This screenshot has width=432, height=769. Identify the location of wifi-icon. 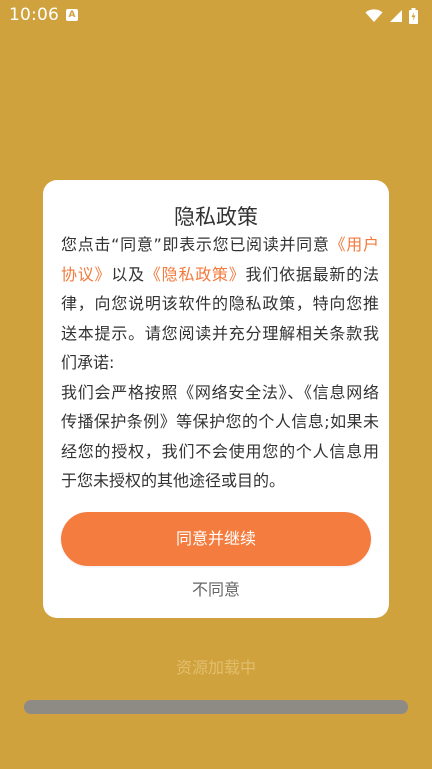
(374, 15).